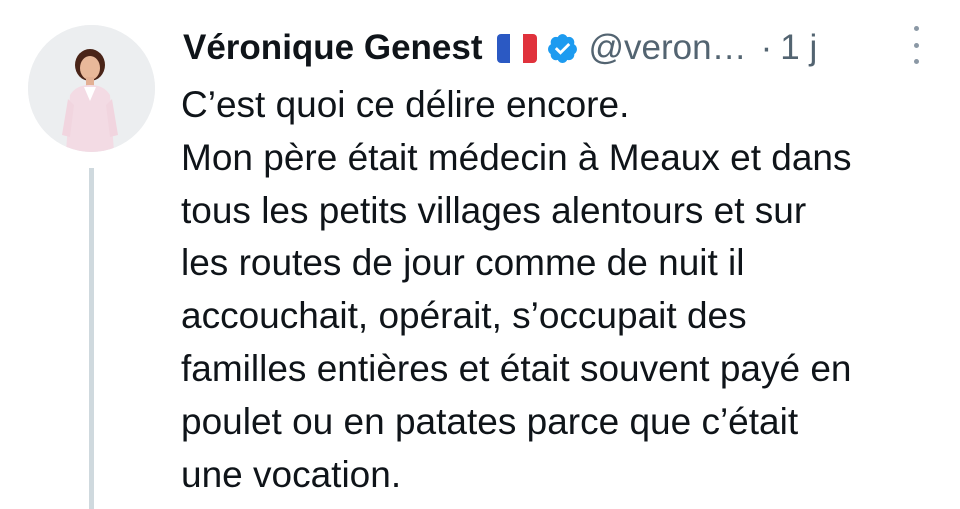 The width and height of the screenshot is (960, 509). Describe the element at coordinates (464, 316) in the screenshot. I see `tweet-text-line: accouchait, opérait, s’occupait des` at that location.